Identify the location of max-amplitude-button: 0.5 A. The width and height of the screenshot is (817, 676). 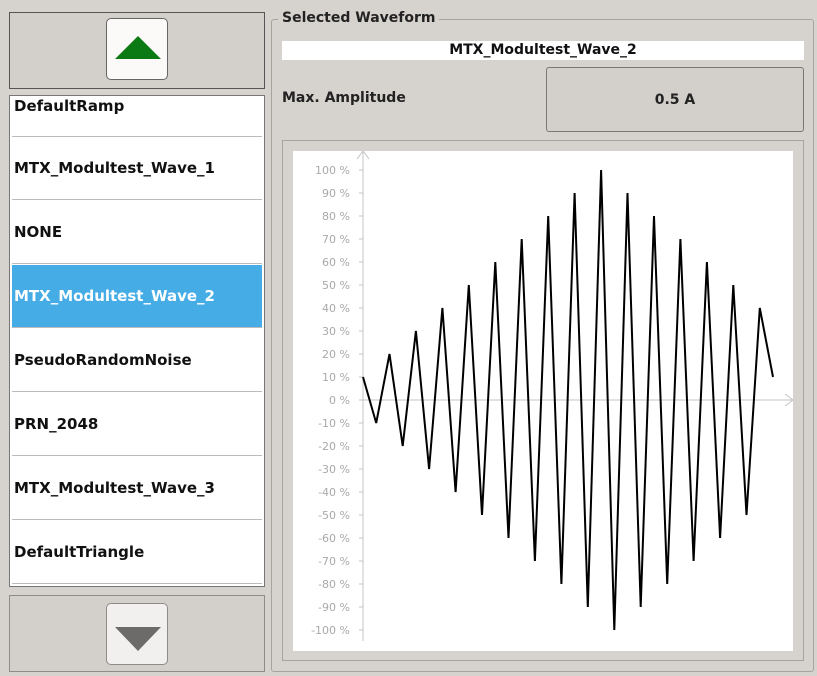
(675, 99).